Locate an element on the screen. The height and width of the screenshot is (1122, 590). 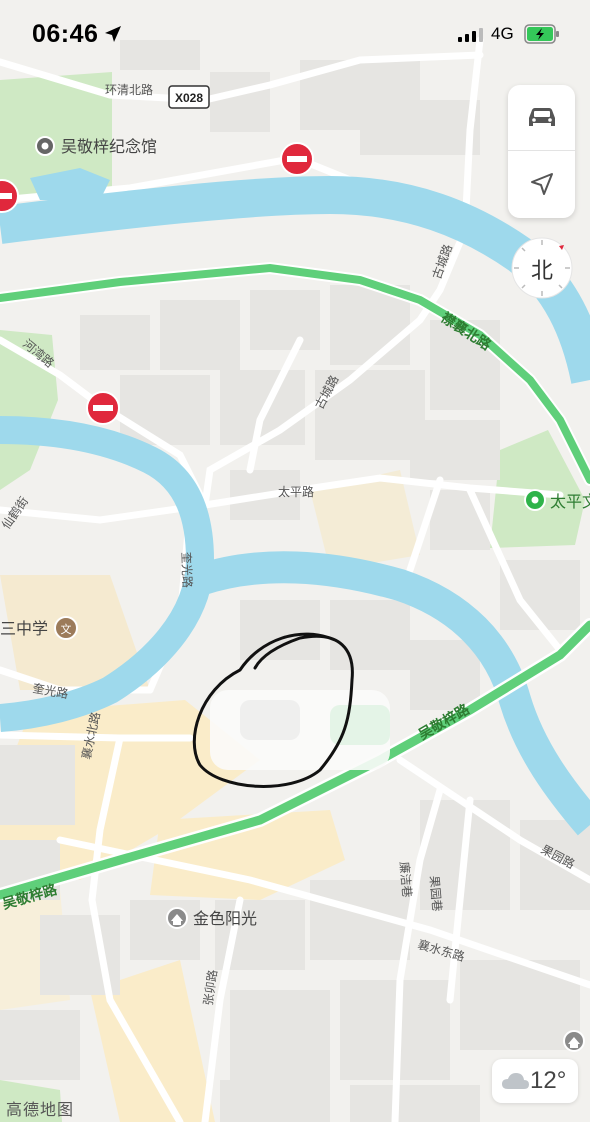
road-label: 奎光路 is located at coordinates (187, 570).